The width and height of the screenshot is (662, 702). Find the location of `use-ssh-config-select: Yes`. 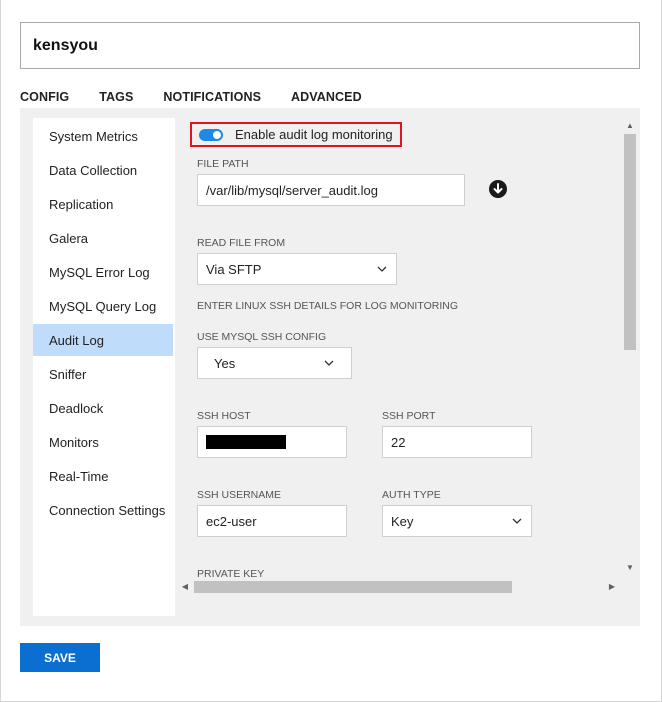

use-ssh-config-select: Yes is located at coordinates (274, 363).